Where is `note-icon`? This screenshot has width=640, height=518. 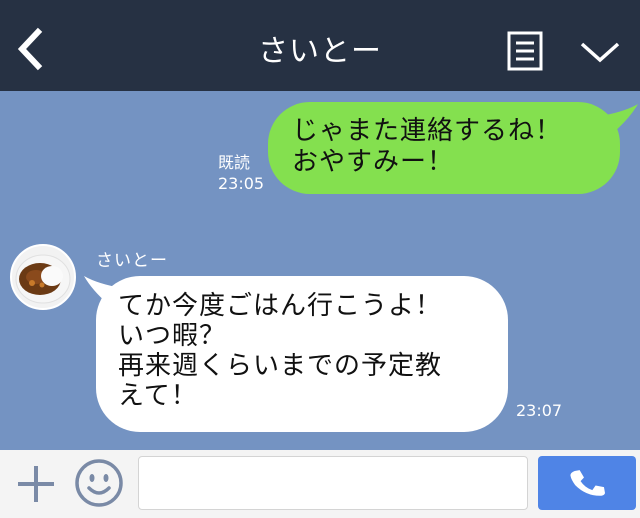
note-icon is located at coordinates (525, 51).